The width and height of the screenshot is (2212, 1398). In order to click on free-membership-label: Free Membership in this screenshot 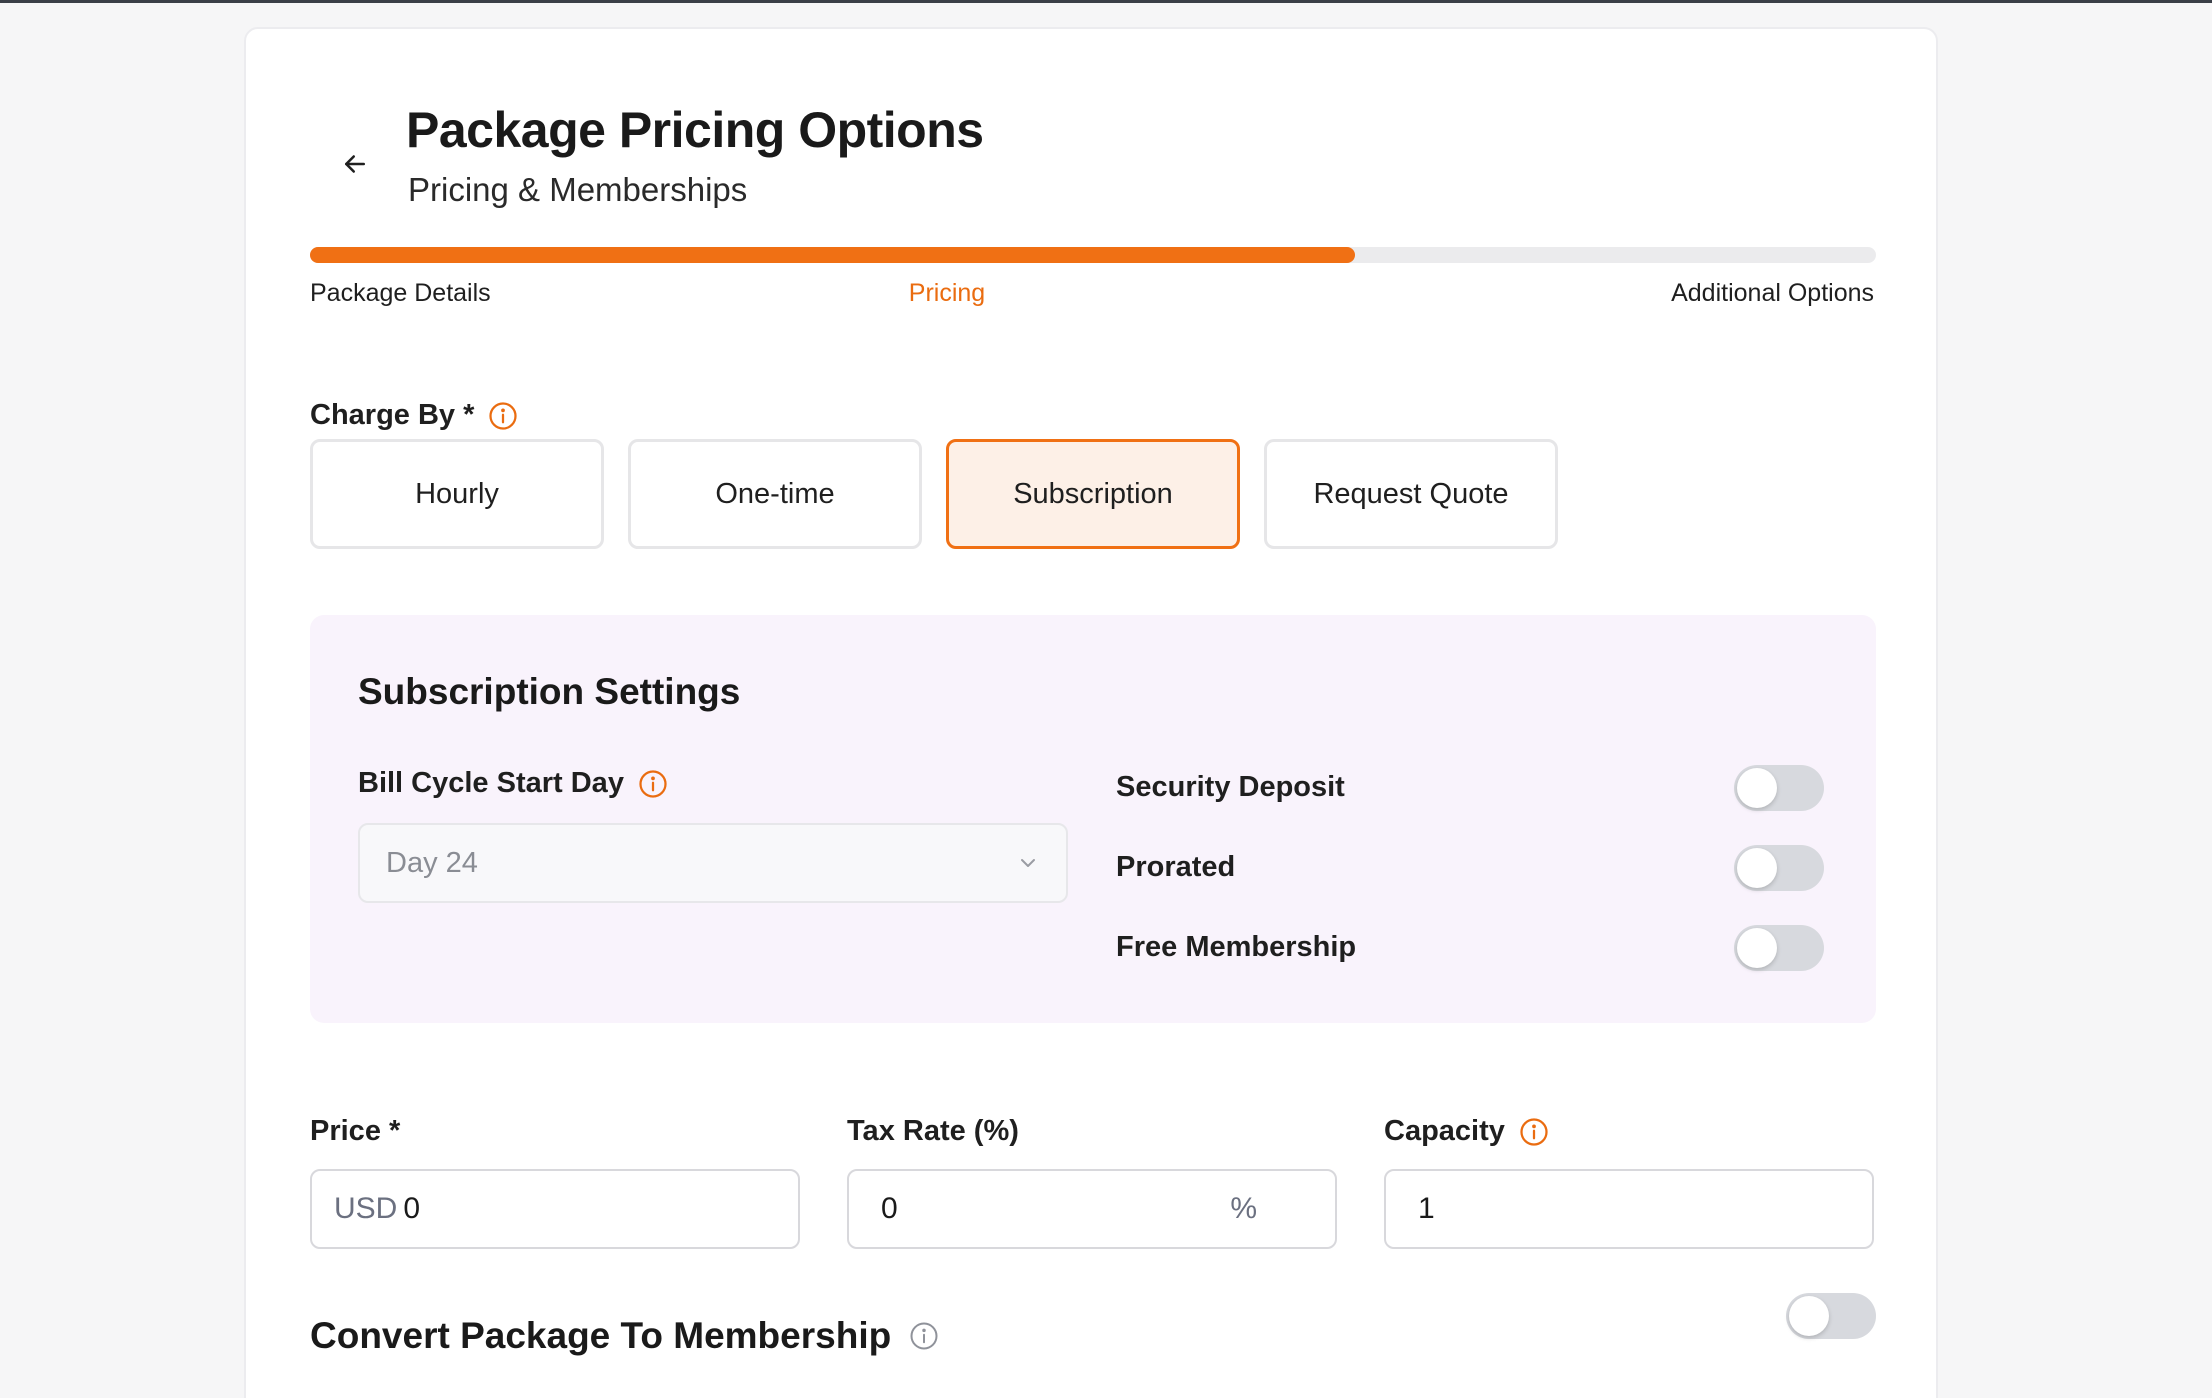, I will do `click(1236, 947)`.